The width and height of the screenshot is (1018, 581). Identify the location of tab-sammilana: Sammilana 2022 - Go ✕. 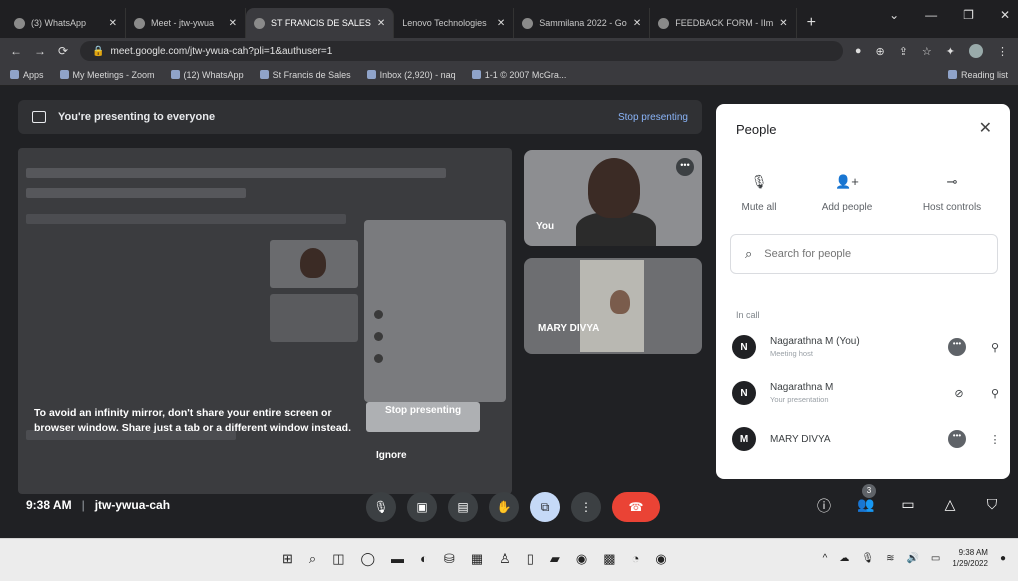
(582, 23).